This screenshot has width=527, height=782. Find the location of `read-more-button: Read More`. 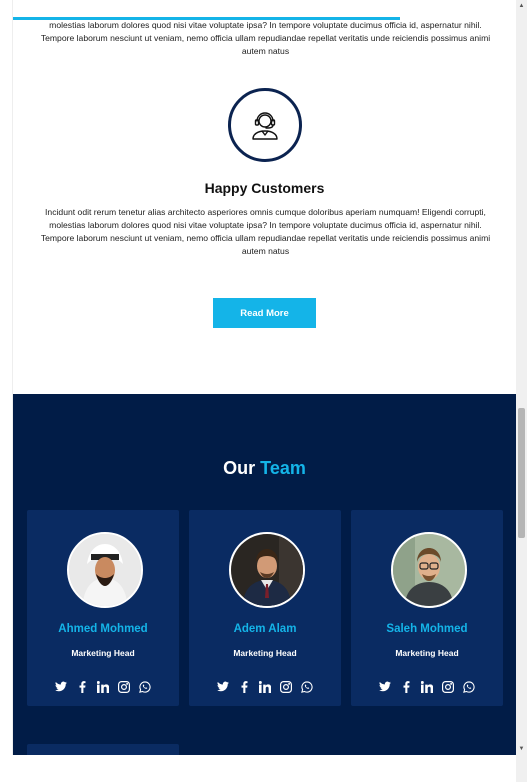

read-more-button: Read More is located at coordinates (264, 313).